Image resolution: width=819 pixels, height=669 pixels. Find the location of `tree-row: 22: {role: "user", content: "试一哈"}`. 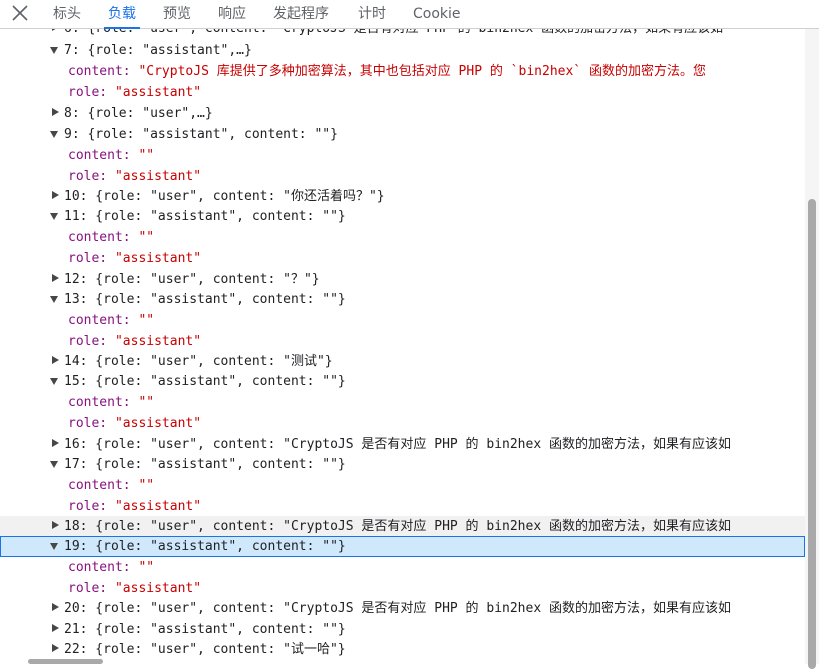

tree-row: 22: {role: "user", content: "试一哈"} is located at coordinates (402, 649).